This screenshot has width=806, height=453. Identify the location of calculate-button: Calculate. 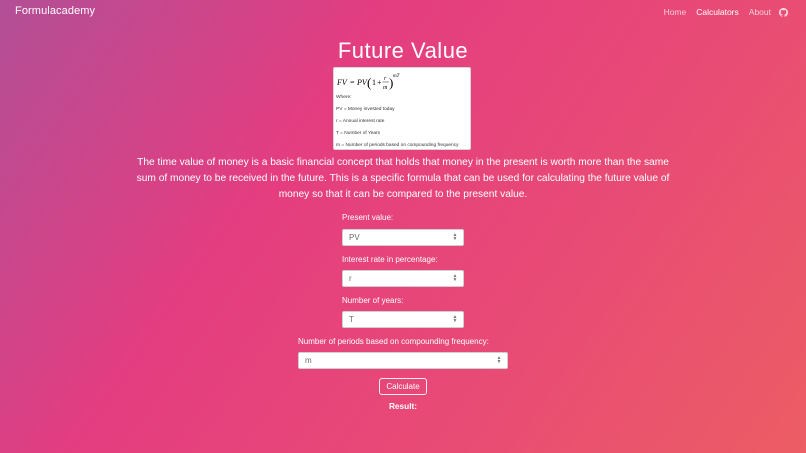
(403, 386).